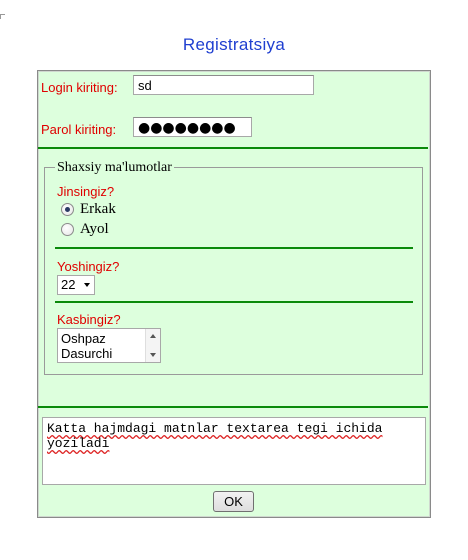  What do you see at coordinates (233, 407) in the screenshot?
I see `divider-bottom` at bounding box center [233, 407].